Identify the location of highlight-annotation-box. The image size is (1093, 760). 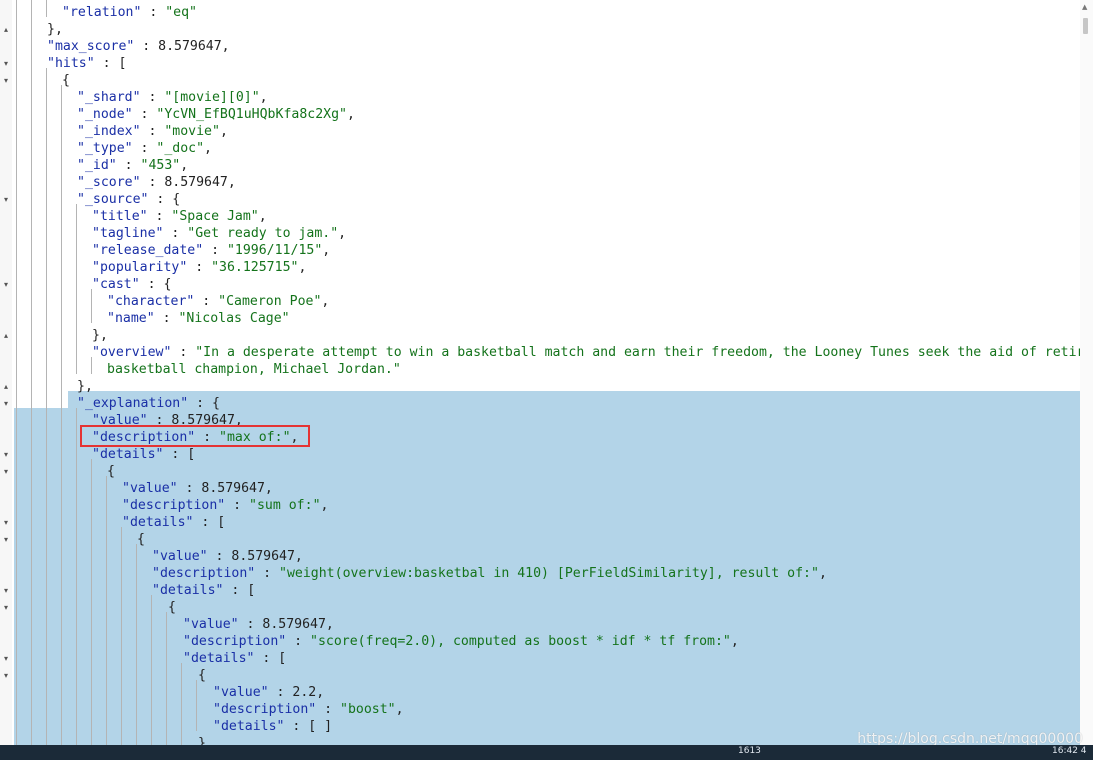
(195, 436).